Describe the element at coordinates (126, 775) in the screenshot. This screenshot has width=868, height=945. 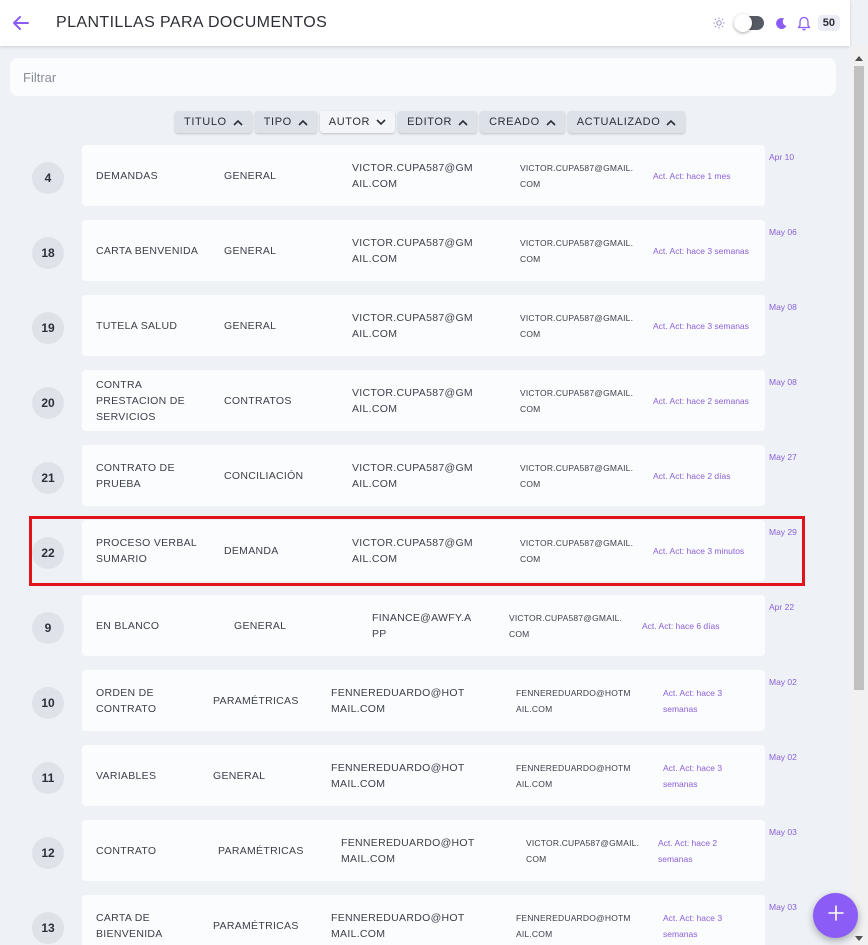
I see `template-title: VARIABLES` at that location.